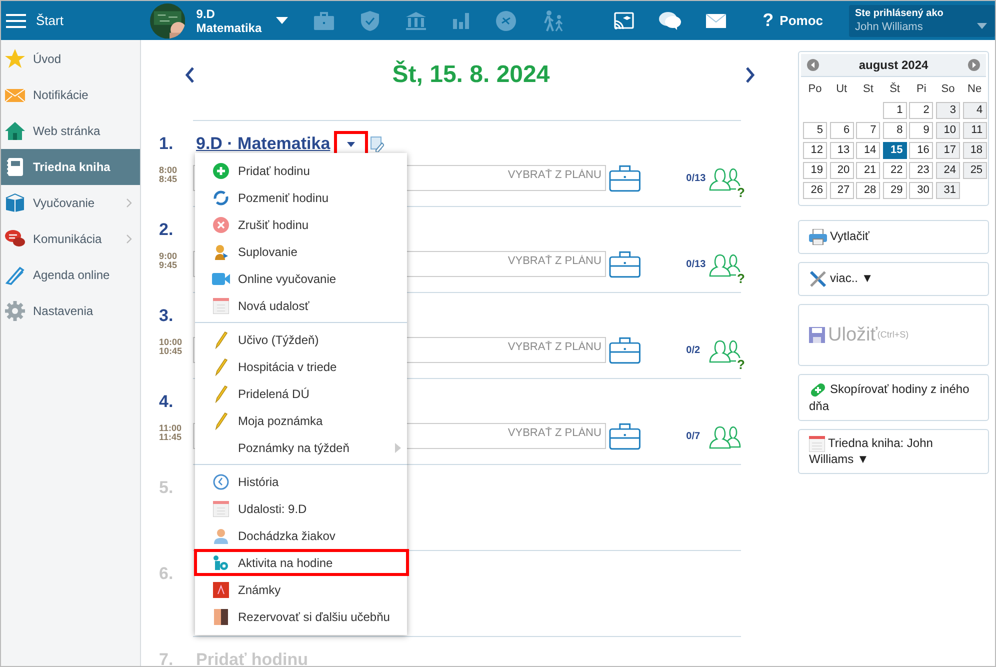 The image size is (996, 667). I want to click on weekday-label: St, so click(868, 89).